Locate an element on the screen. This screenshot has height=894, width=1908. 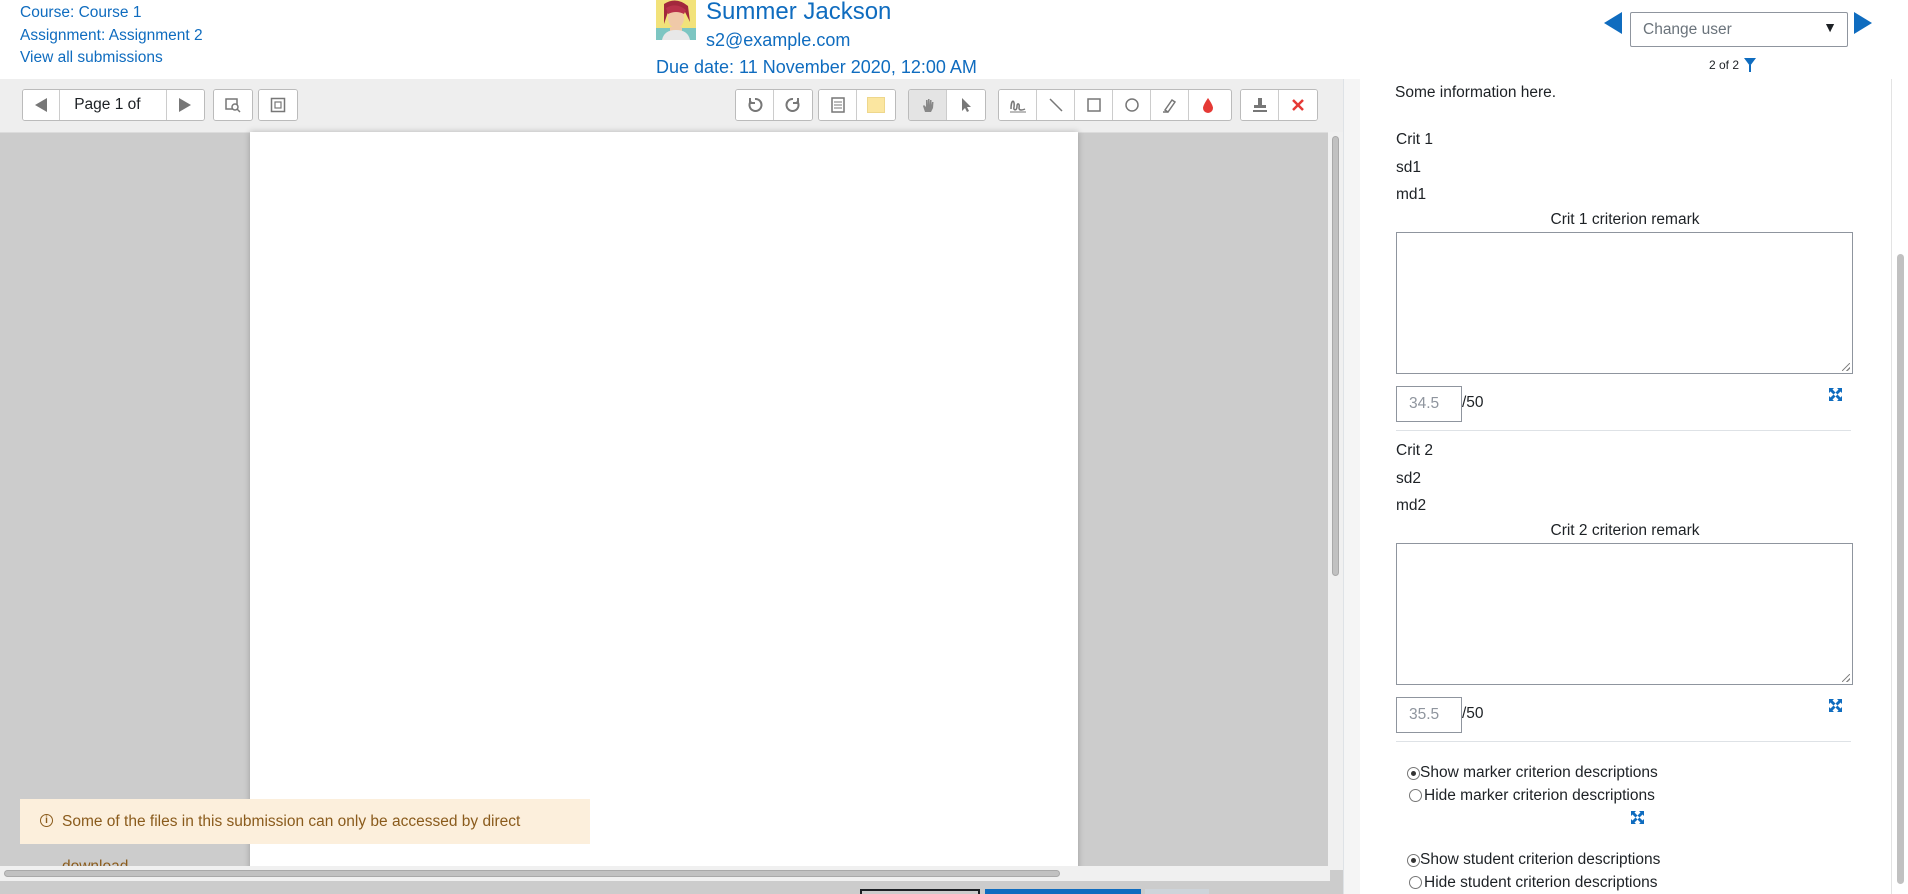
stamp-delete-group is located at coordinates (1279, 105).